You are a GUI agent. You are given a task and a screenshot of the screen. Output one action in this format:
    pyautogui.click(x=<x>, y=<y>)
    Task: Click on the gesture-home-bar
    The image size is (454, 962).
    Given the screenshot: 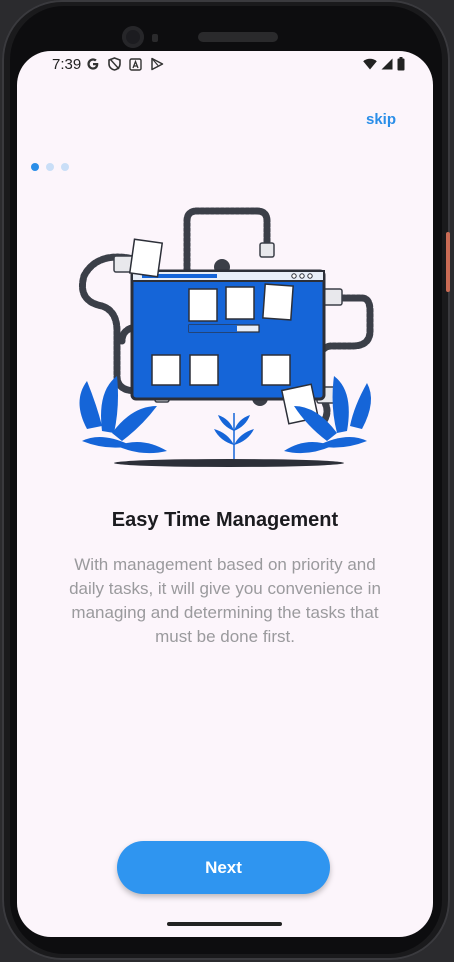 What is the action you would take?
    pyautogui.click(x=224, y=924)
    